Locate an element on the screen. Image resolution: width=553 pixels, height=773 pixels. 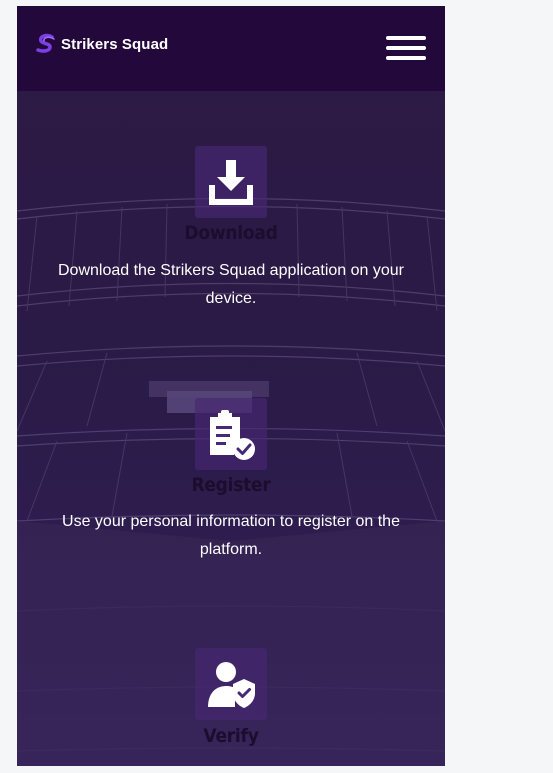
site-header: Strikers Squad is located at coordinates (231, 48).